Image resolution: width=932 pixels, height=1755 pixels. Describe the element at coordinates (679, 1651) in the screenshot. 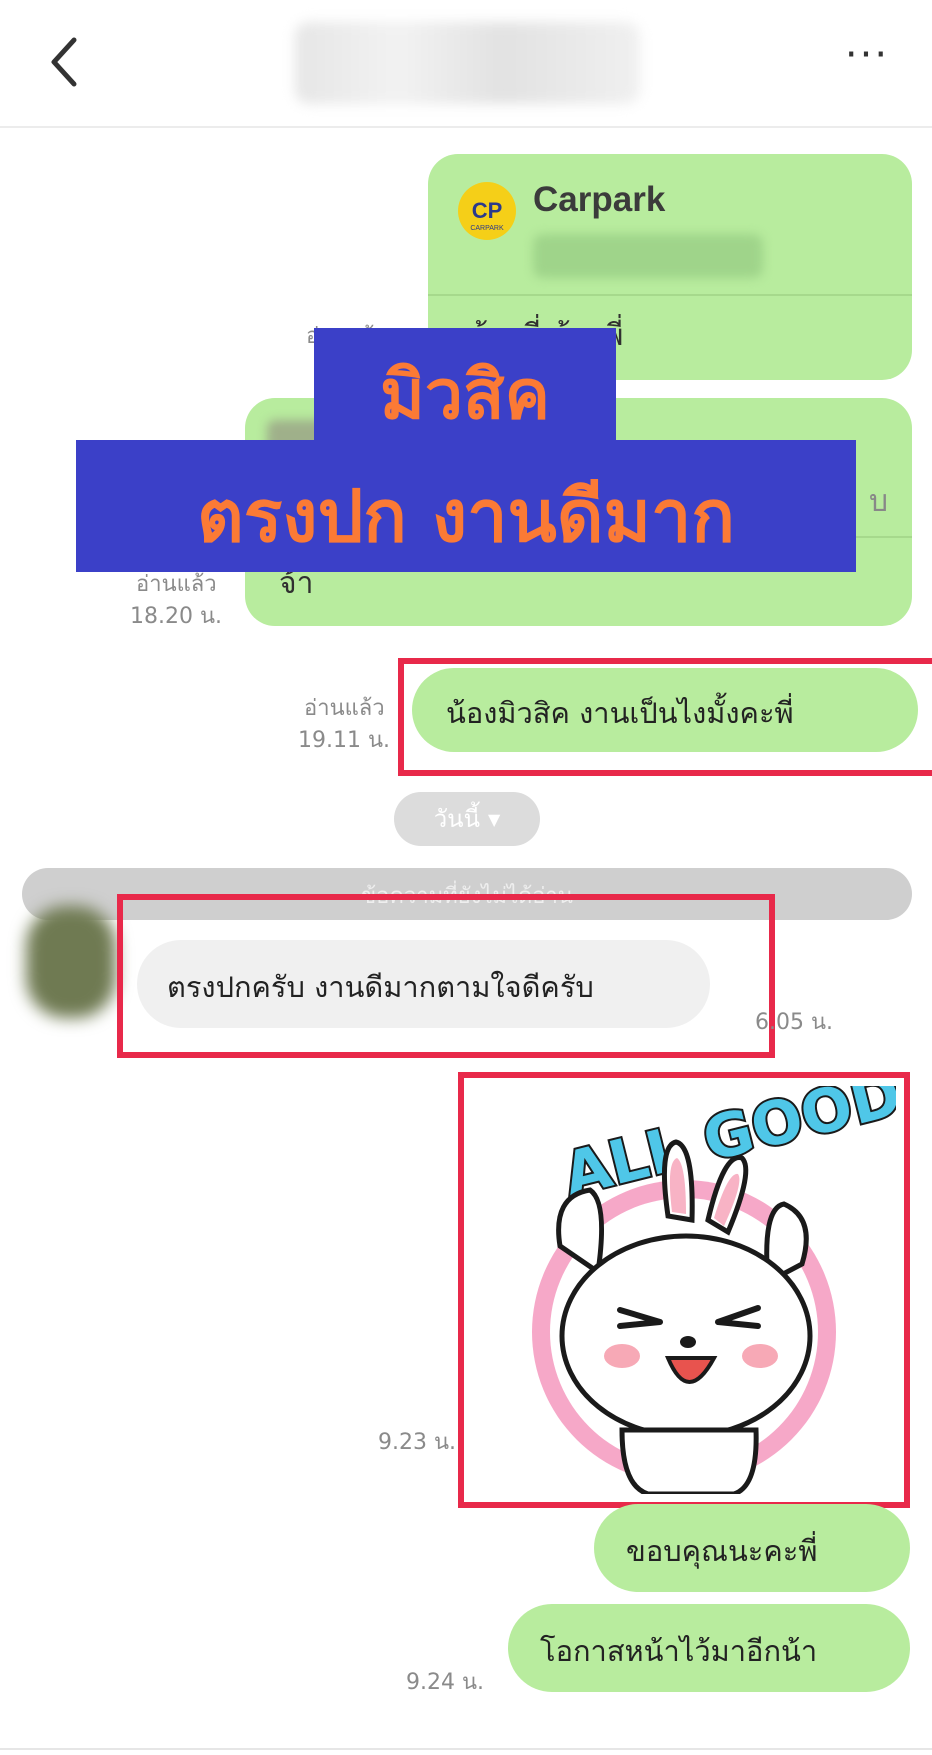

I see `message-text: โอกาสหน้าไว้มาอีกน้า` at that location.